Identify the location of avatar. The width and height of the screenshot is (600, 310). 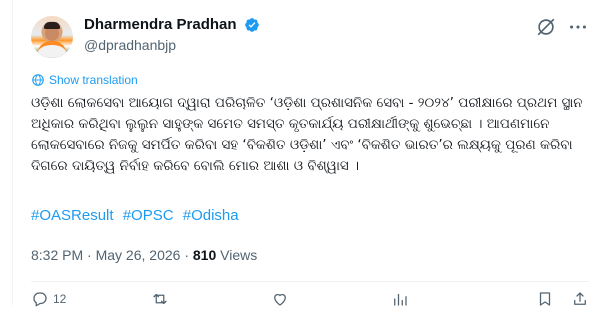
(52, 37).